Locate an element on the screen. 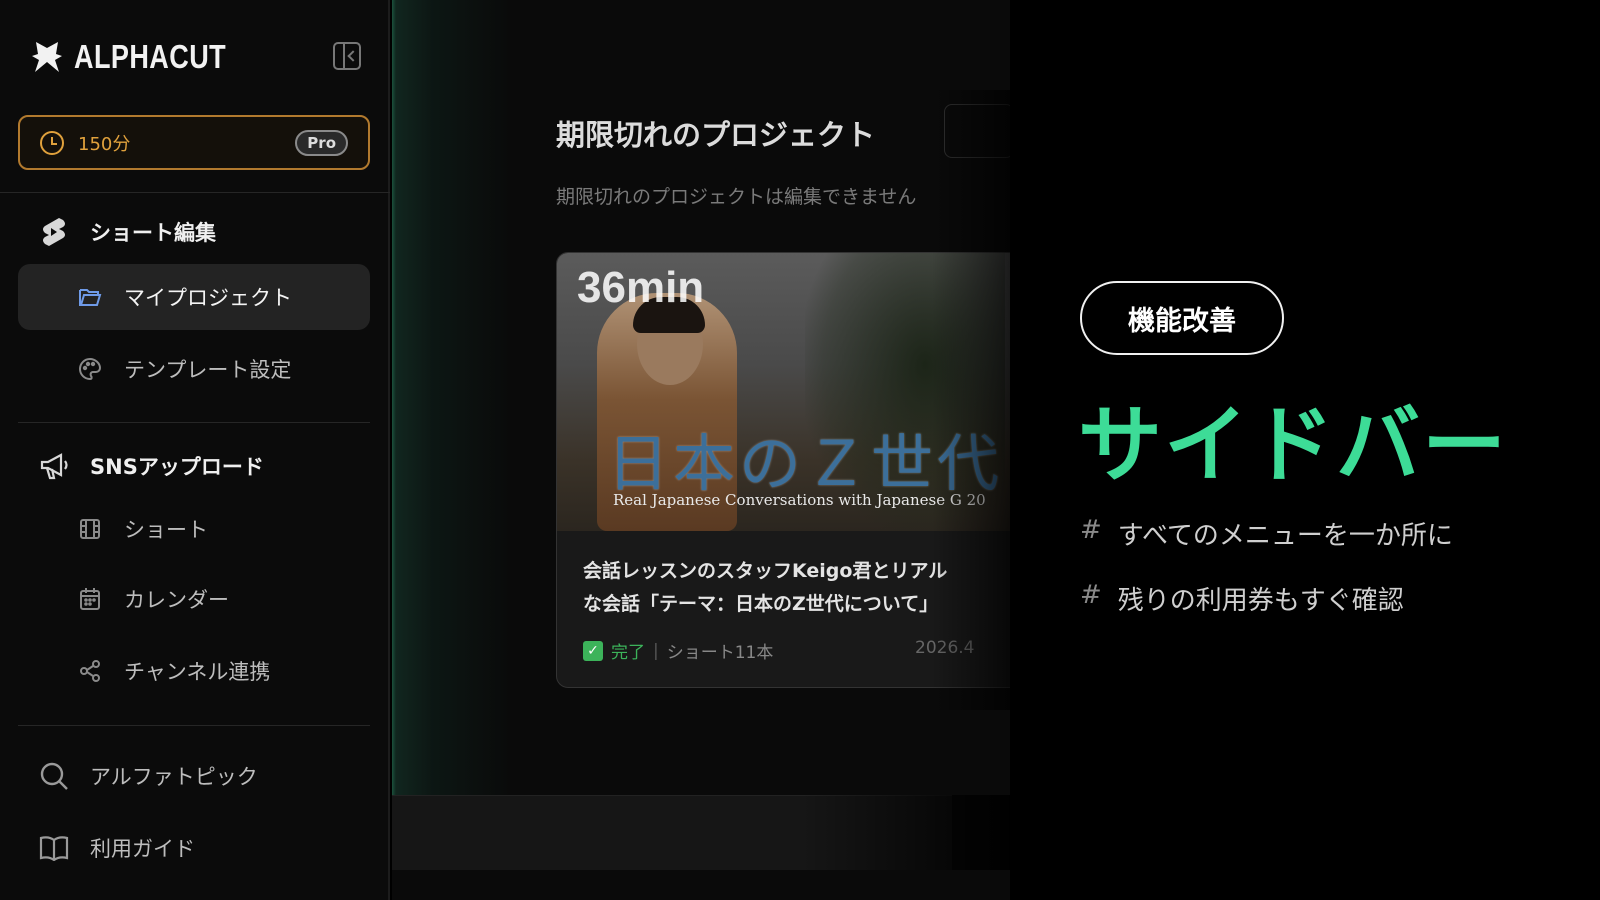 This screenshot has width=1600, height=900. sidebar-item-label: チャンネル連携 is located at coordinates (197, 672).